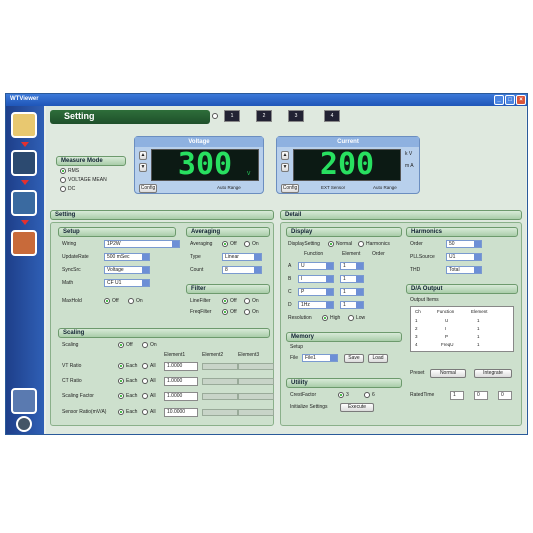 This screenshot has width=533, height=533. I want to click on count-select: 8, so click(242, 270).